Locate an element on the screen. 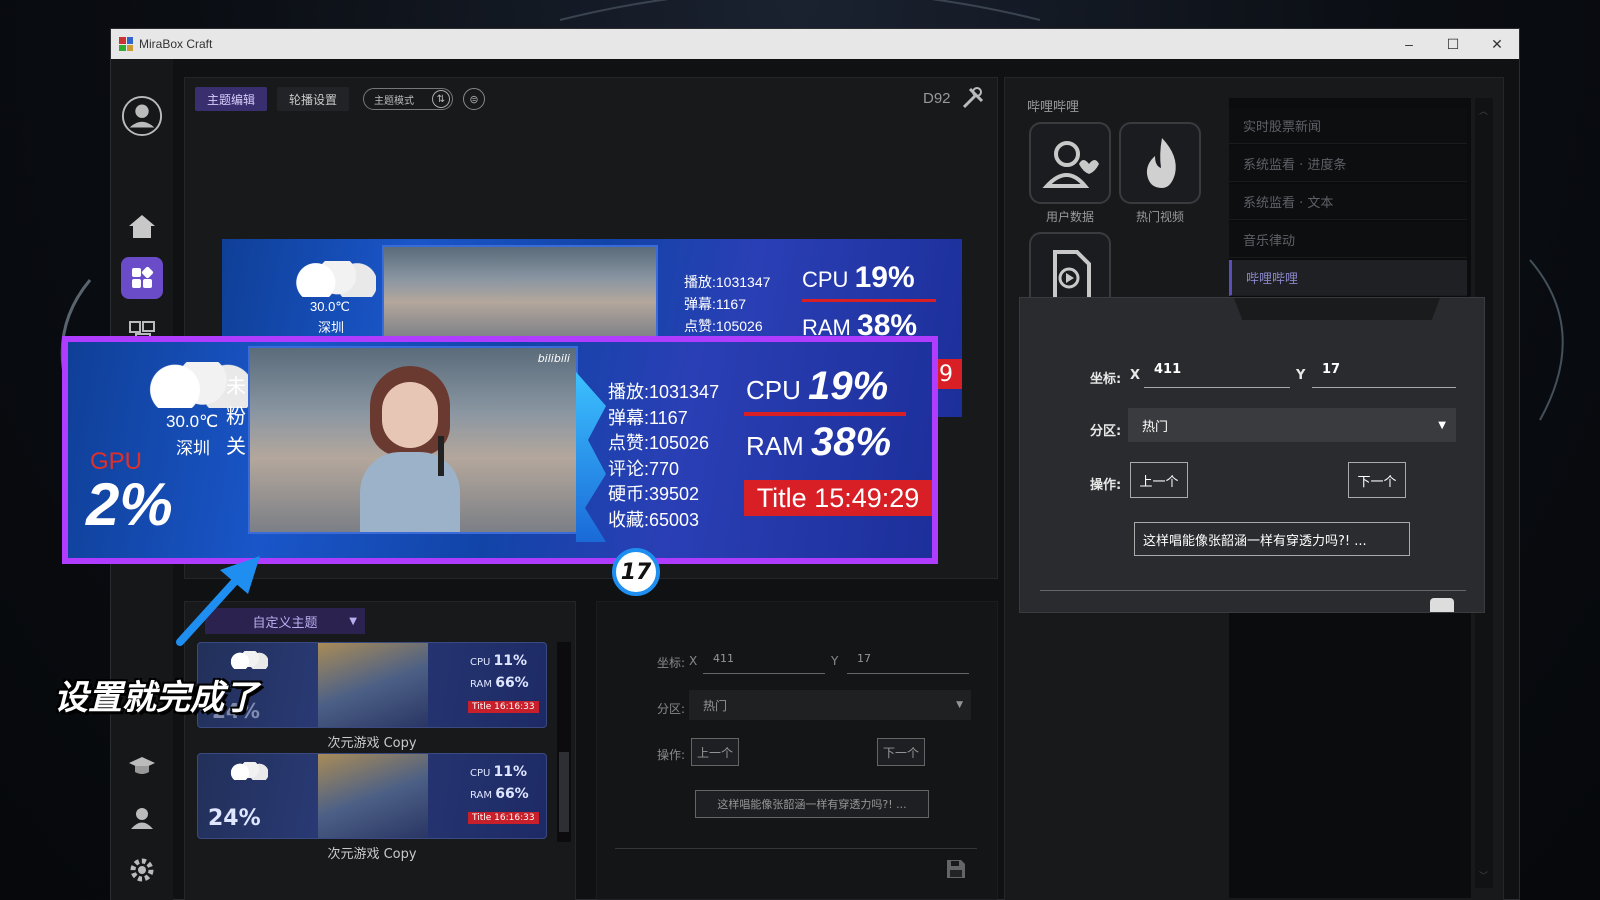 Image resolution: width=1600 pixels, height=900 pixels. stat-likes: 点赞:105026 is located at coordinates (659, 443).